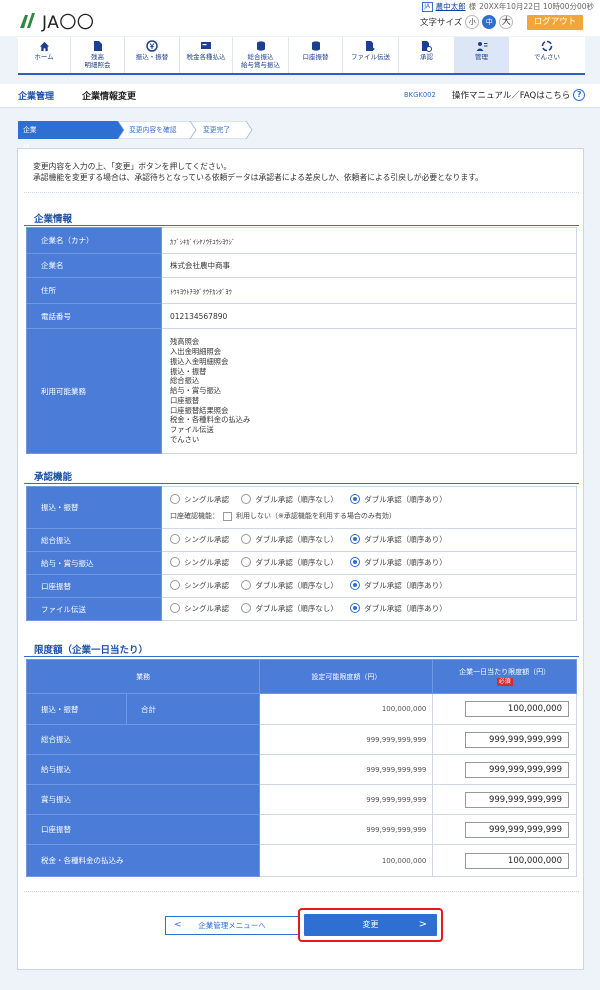 The image size is (600, 990). I want to click on table-row: 企業名（カナ） ｶﾌﾞｼｷｶﾞｲｼﾔﾉｳﾁﾕｳｼﾖｳｼﾞ, so click(301, 240).